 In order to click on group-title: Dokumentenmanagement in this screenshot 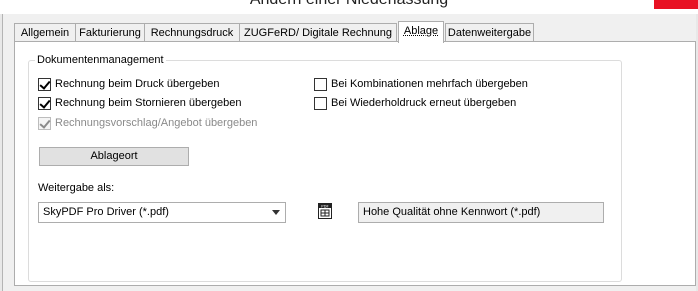, I will do `click(100, 60)`.